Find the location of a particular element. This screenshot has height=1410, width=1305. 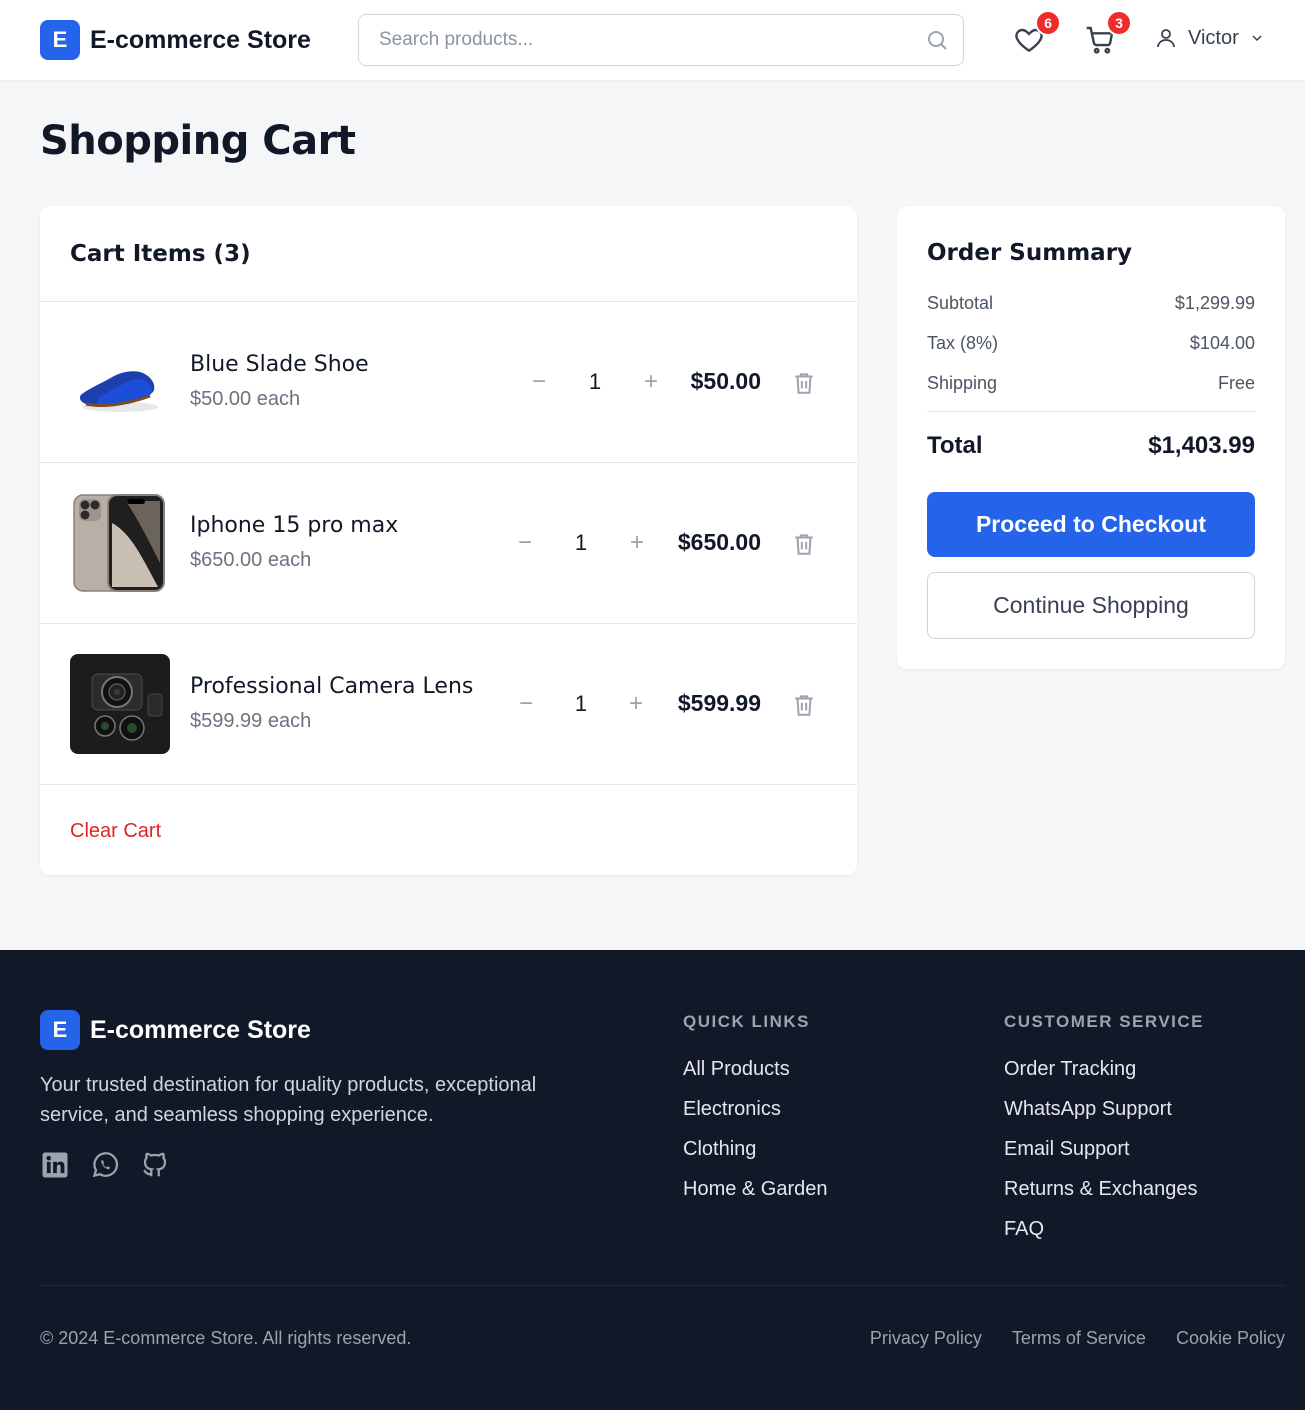

subtotal-label: Subtotal is located at coordinates (960, 303).